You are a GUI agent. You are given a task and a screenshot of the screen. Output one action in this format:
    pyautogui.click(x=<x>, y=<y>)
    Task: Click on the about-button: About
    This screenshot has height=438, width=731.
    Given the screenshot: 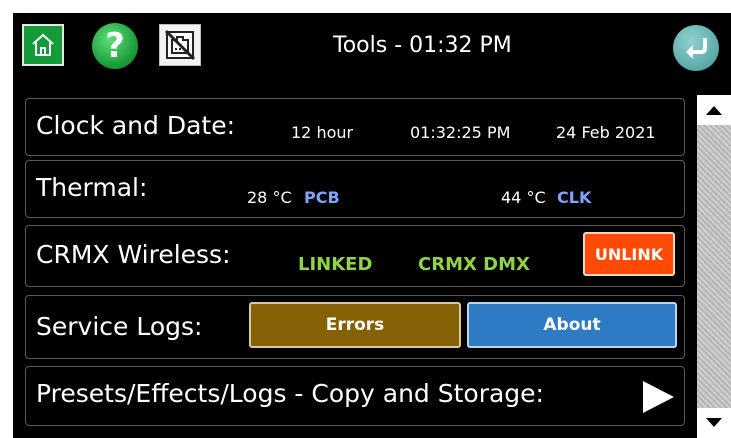 What is the action you would take?
    pyautogui.click(x=572, y=325)
    